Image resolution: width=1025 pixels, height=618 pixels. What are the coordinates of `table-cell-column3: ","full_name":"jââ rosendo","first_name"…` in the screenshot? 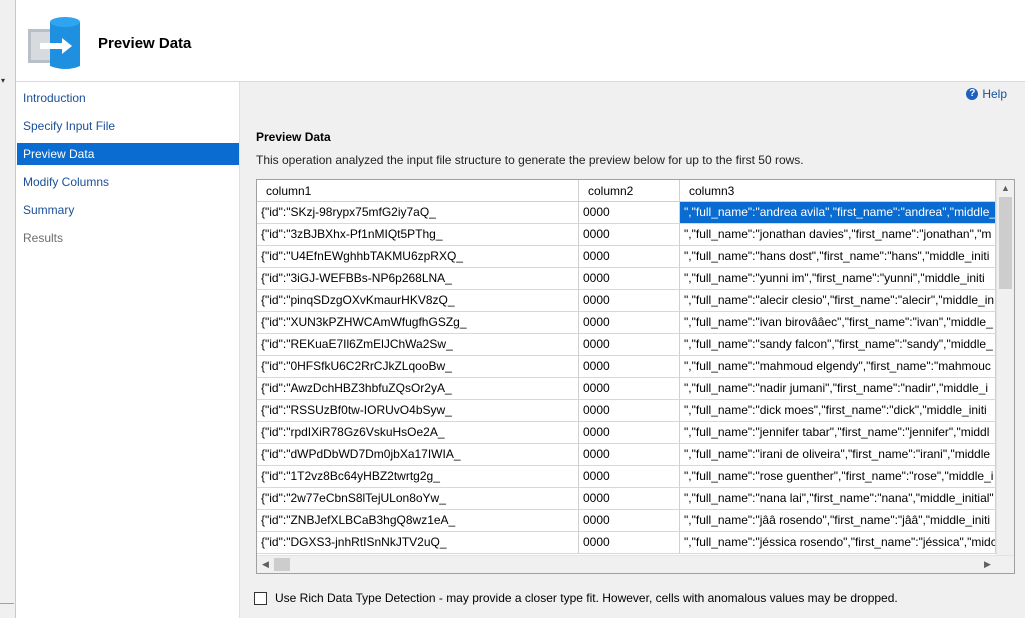 It's located at (838, 521).